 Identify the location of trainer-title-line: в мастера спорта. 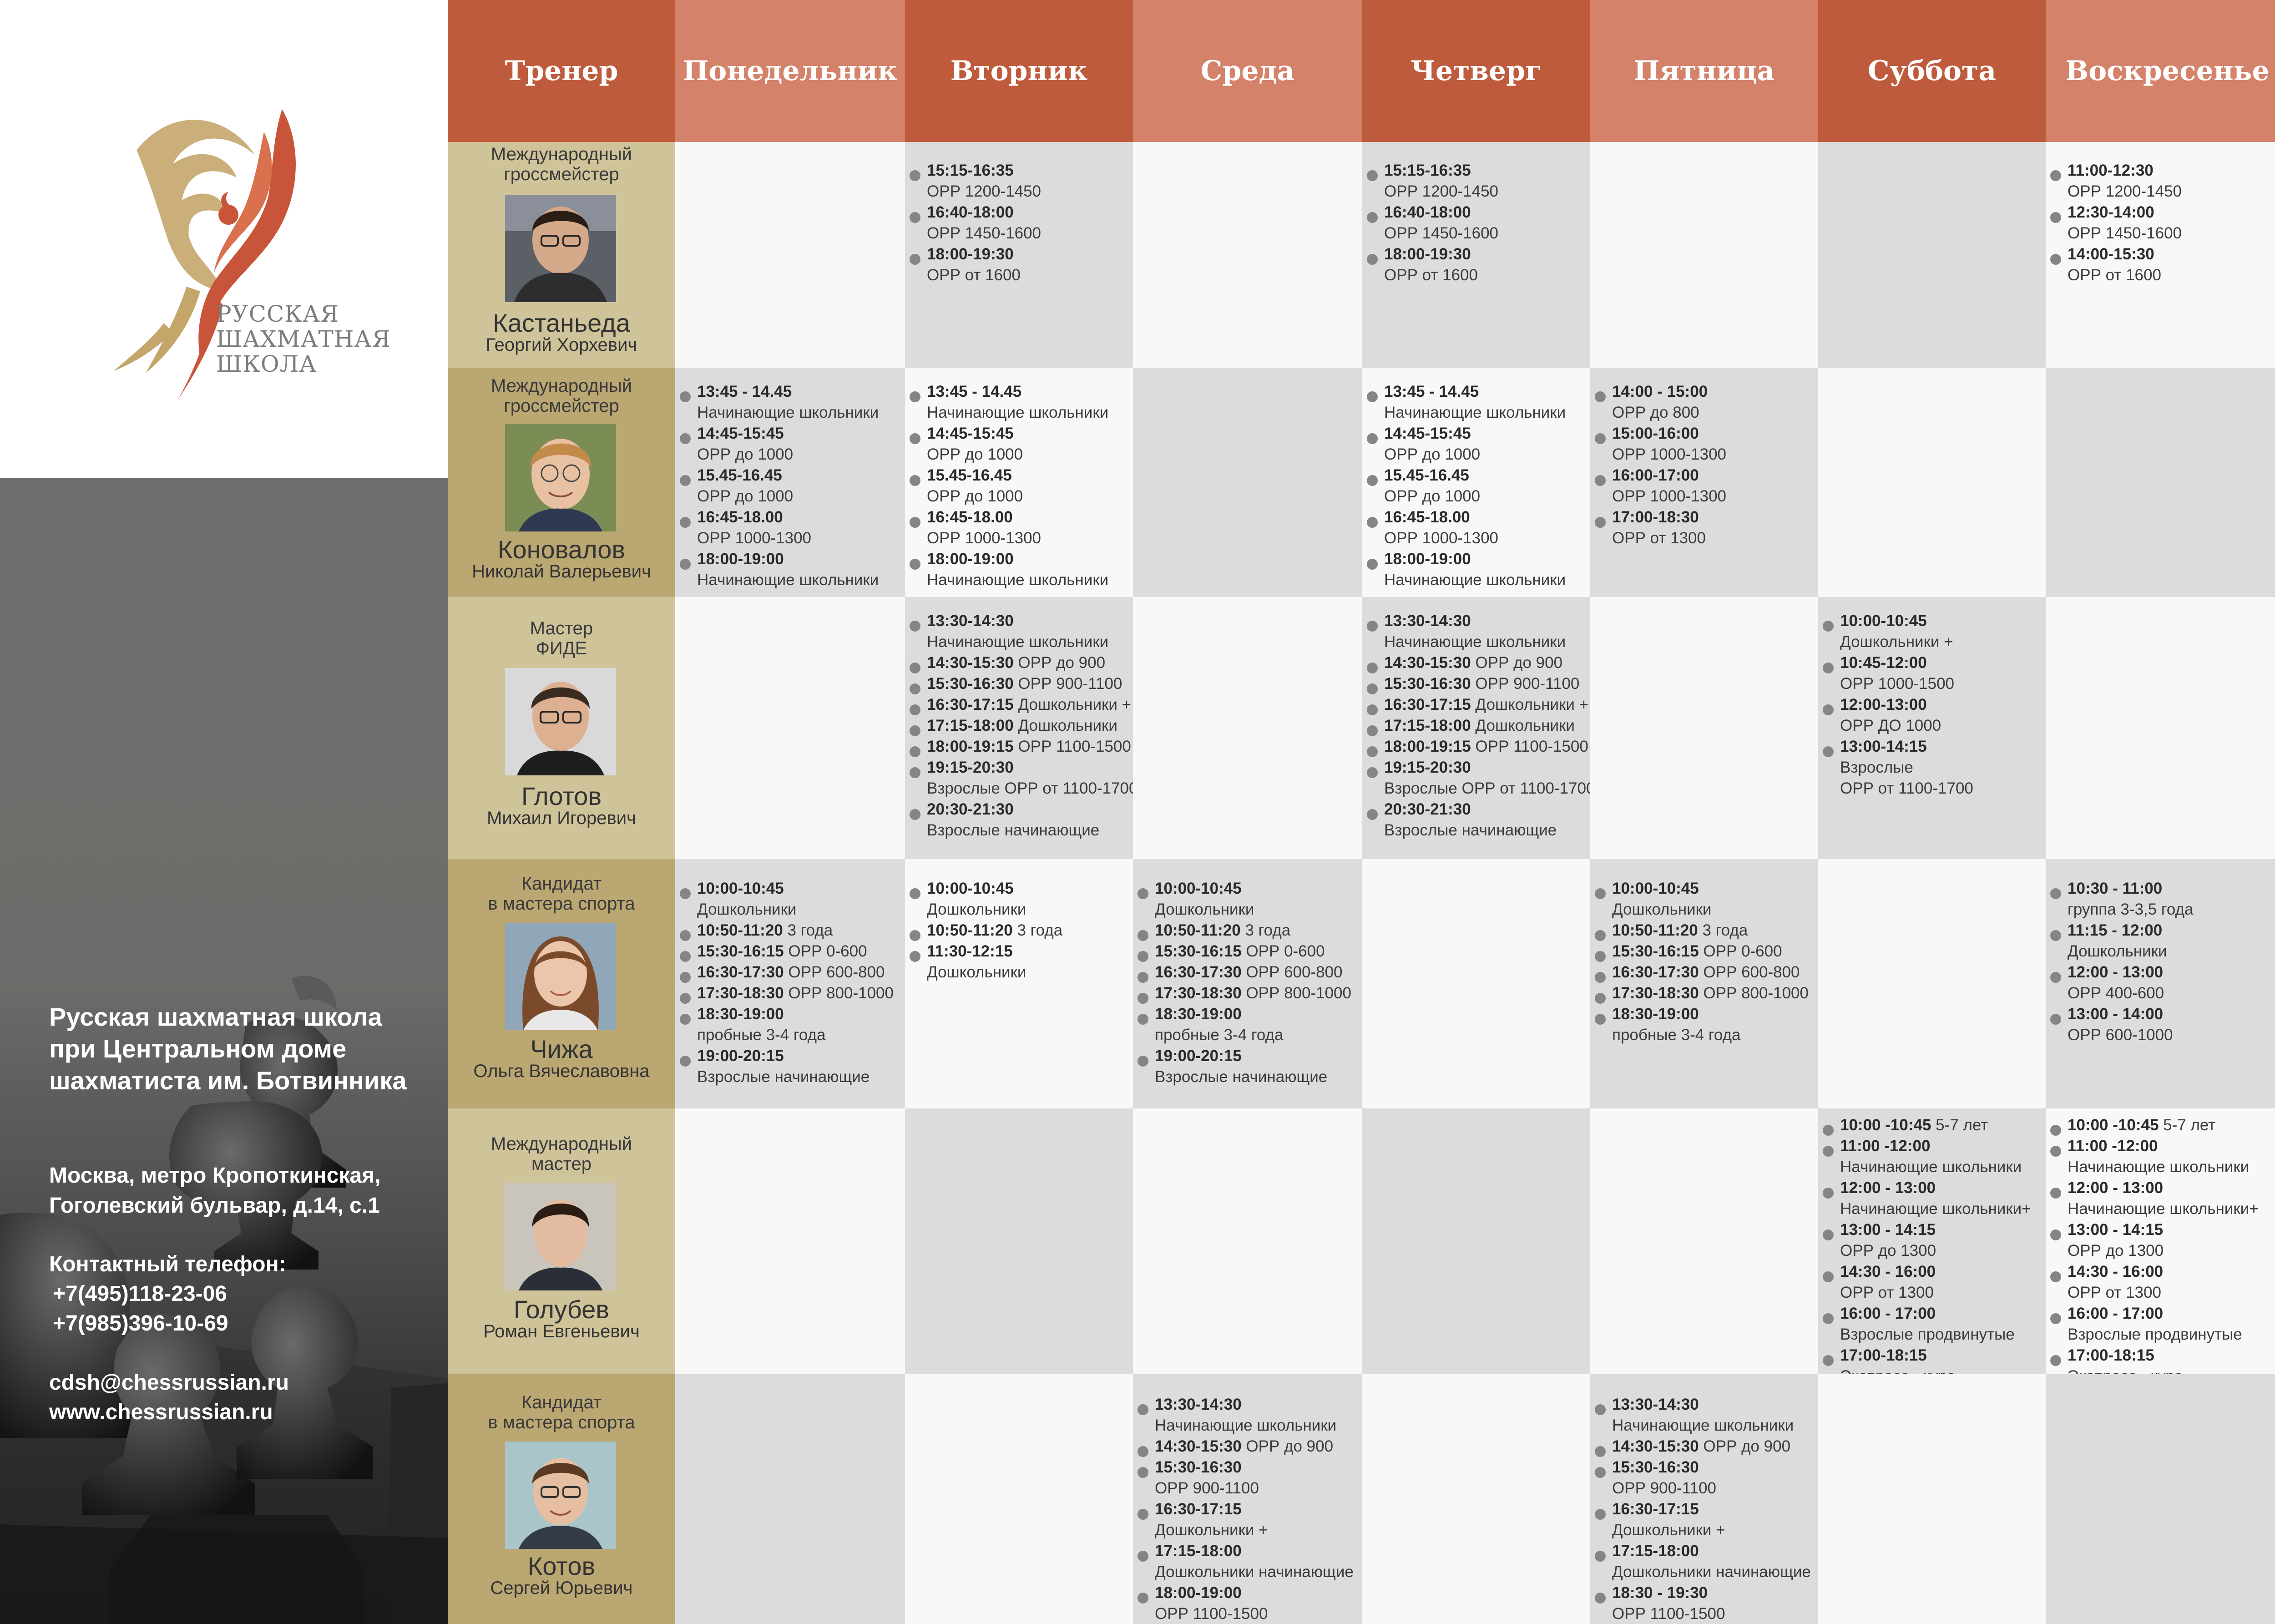
(562, 1422).